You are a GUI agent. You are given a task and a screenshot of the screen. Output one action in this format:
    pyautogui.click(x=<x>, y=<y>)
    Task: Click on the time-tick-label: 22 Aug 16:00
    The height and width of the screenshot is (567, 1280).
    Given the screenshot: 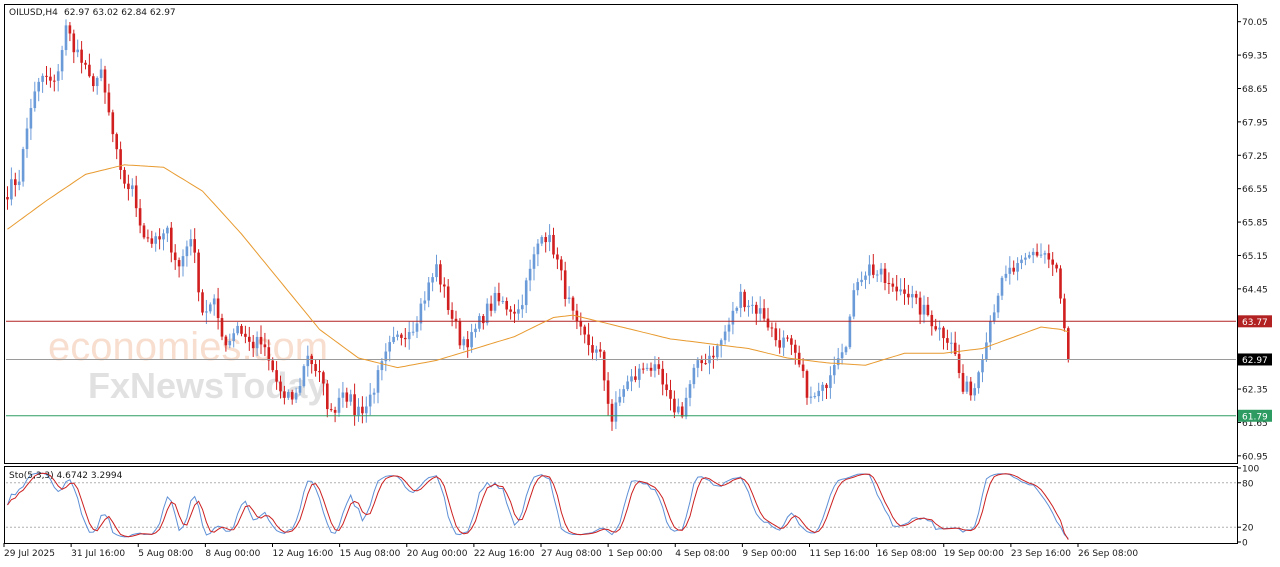 What is the action you would take?
    pyautogui.click(x=504, y=554)
    